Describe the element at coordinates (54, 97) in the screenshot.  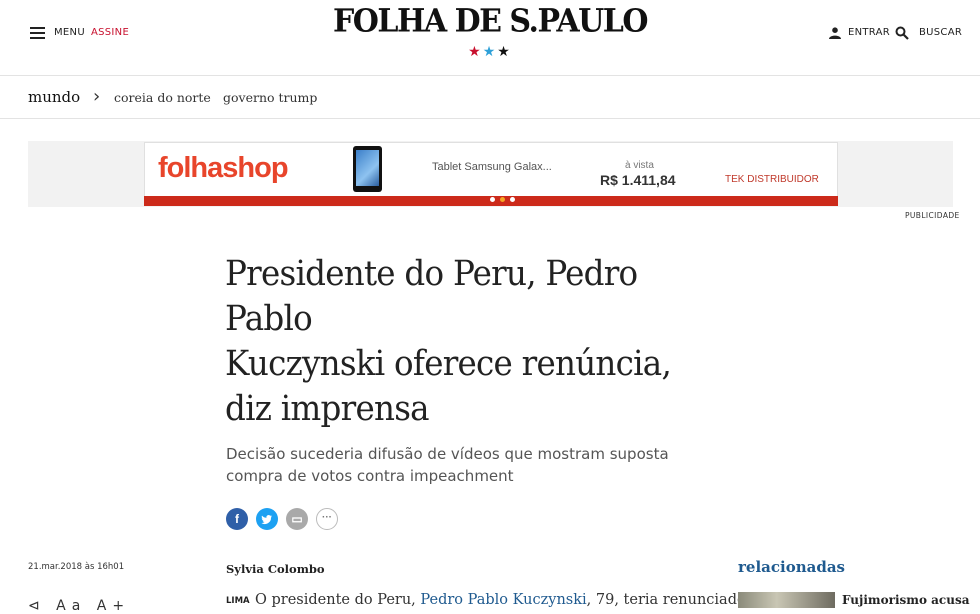
I see `breadcrumb-section: mundo` at that location.